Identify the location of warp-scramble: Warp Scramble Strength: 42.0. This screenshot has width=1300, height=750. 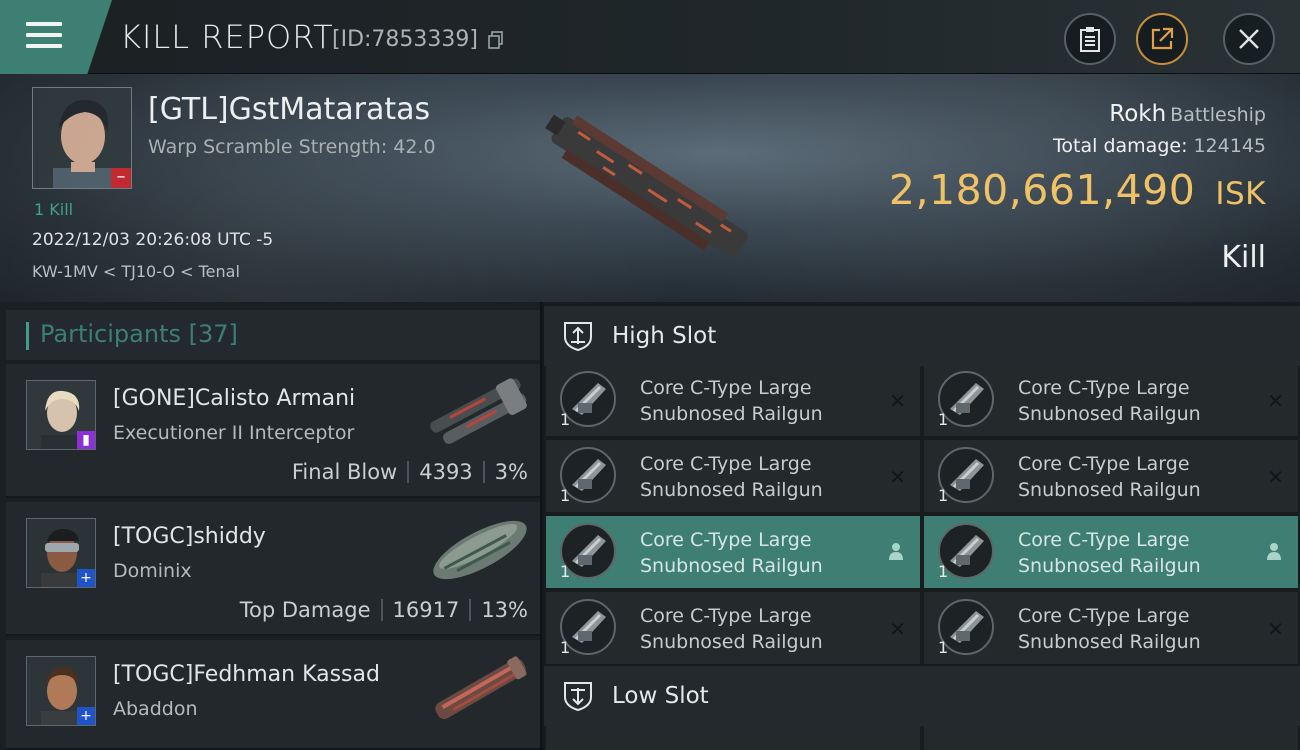
(292, 147).